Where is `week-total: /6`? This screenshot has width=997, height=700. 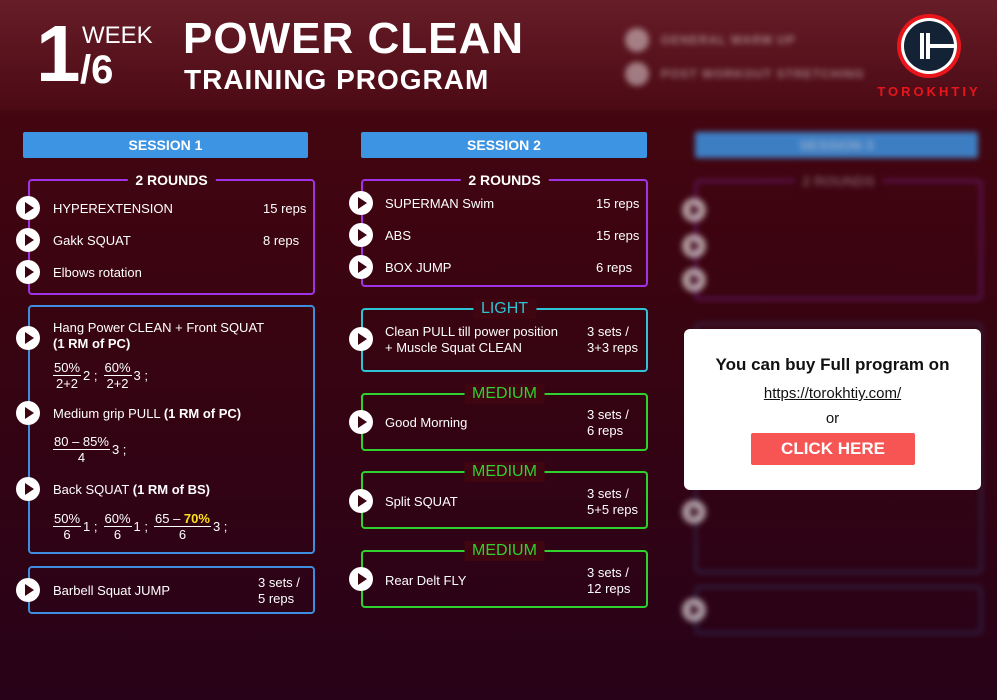
week-total: /6 is located at coordinates (97, 70).